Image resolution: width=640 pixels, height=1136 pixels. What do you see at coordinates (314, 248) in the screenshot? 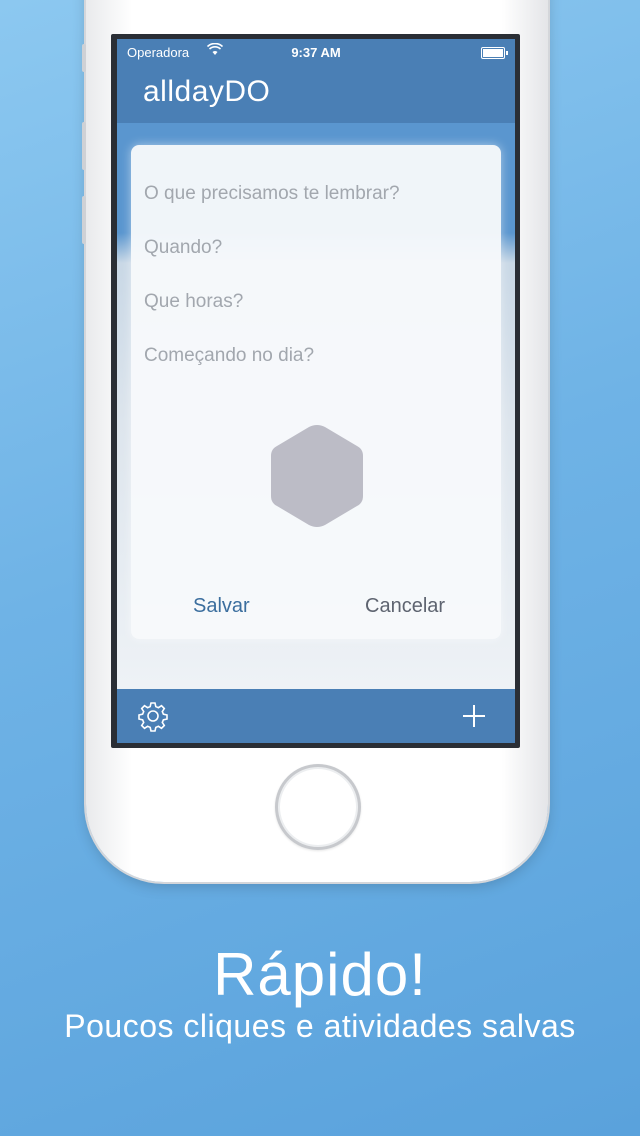
I see `when-field: Quando?` at bounding box center [314, 248].